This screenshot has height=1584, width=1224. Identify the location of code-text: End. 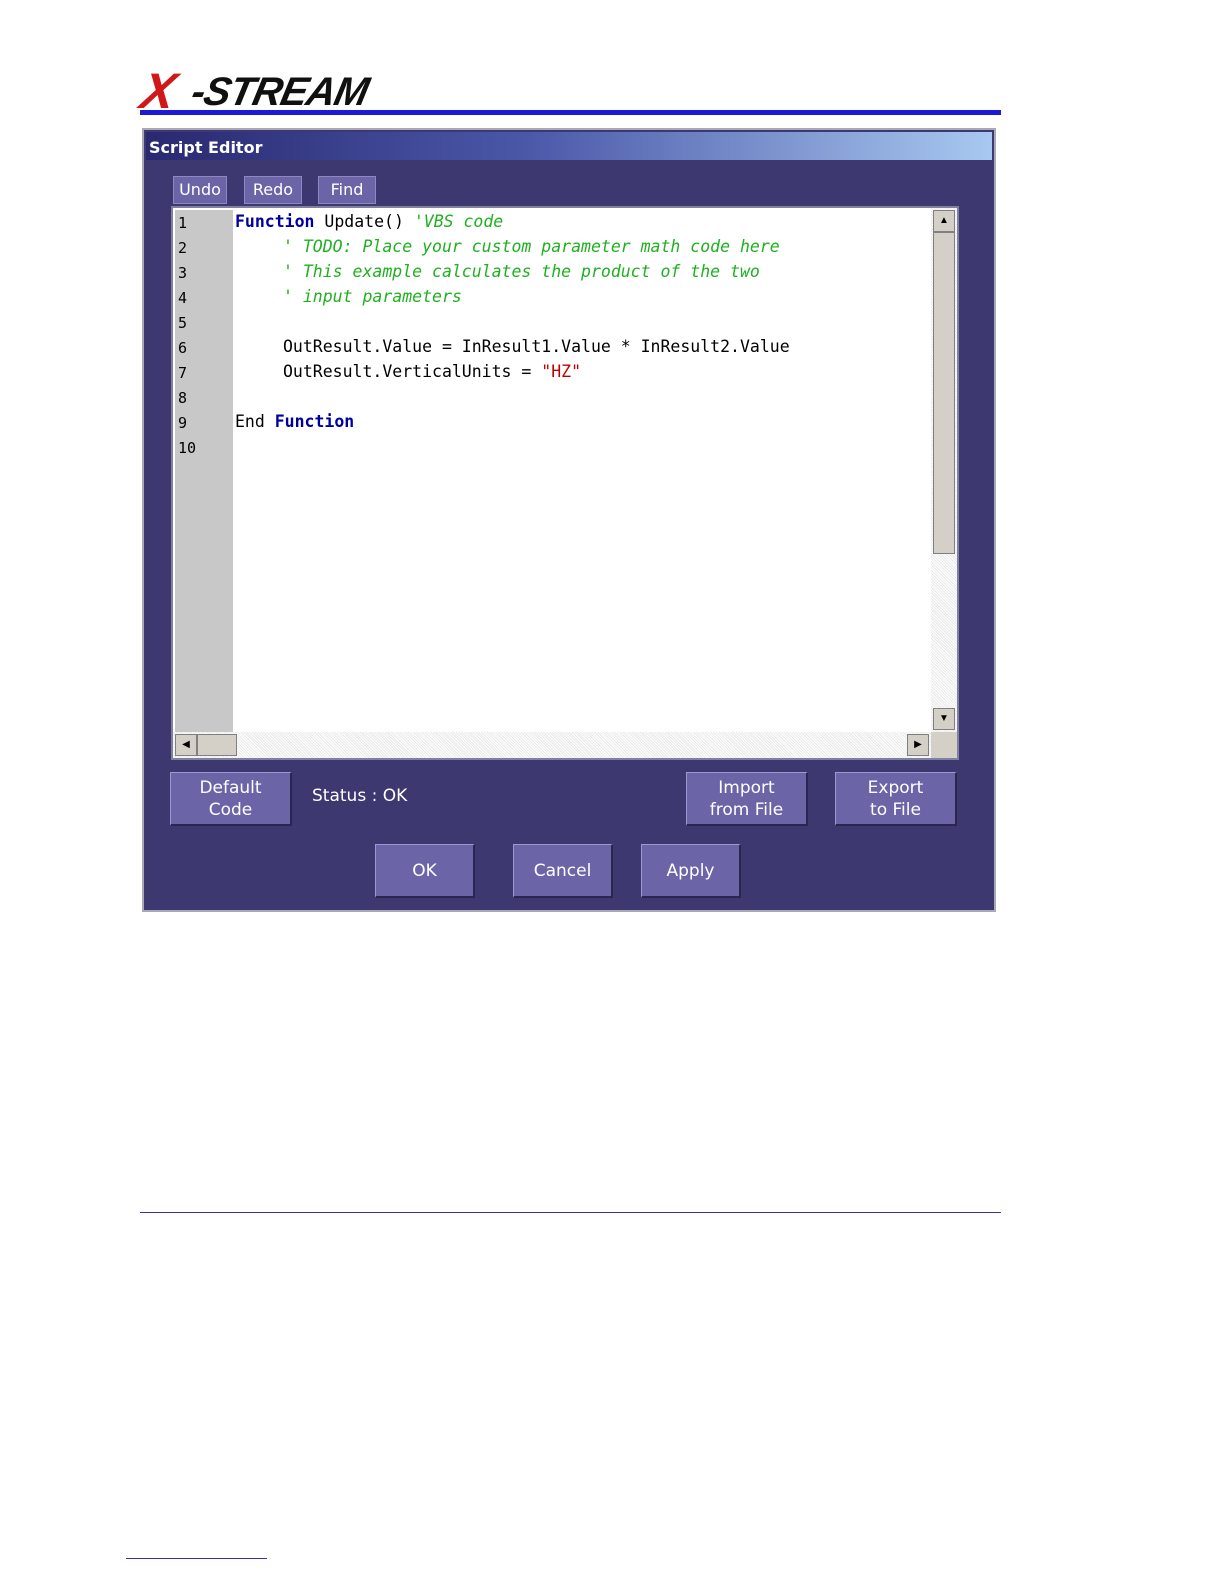
(255, 421).